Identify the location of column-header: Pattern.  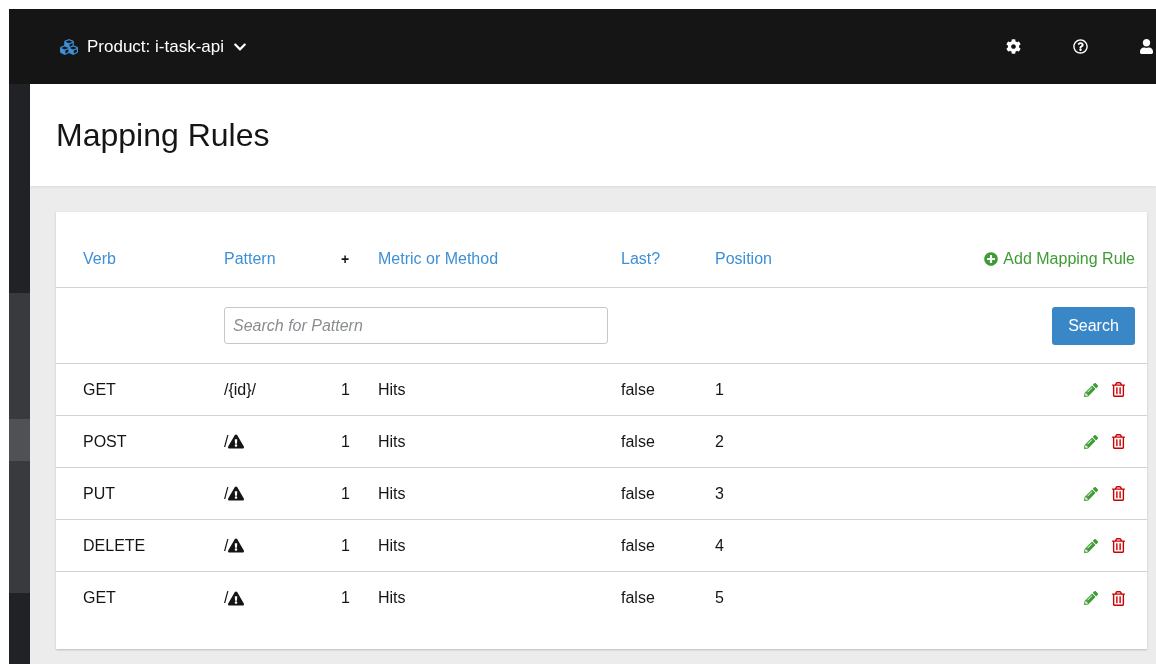
(250, 258).